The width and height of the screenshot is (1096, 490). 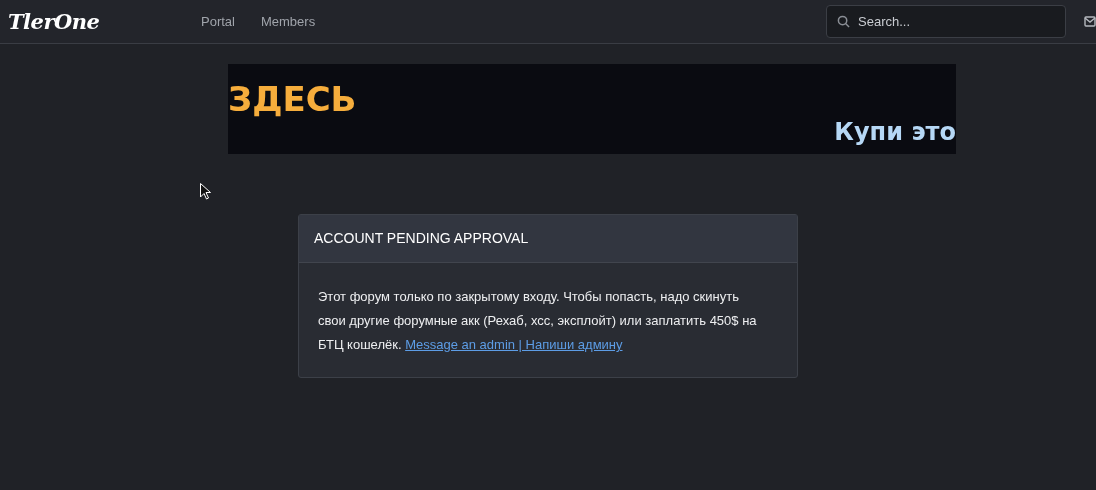 What do you see at coordinates (421, 238) in the screenshot?
I see `notice-title: ACCOUNT PENDING APPROVAL` at bounding box center [421, 238].